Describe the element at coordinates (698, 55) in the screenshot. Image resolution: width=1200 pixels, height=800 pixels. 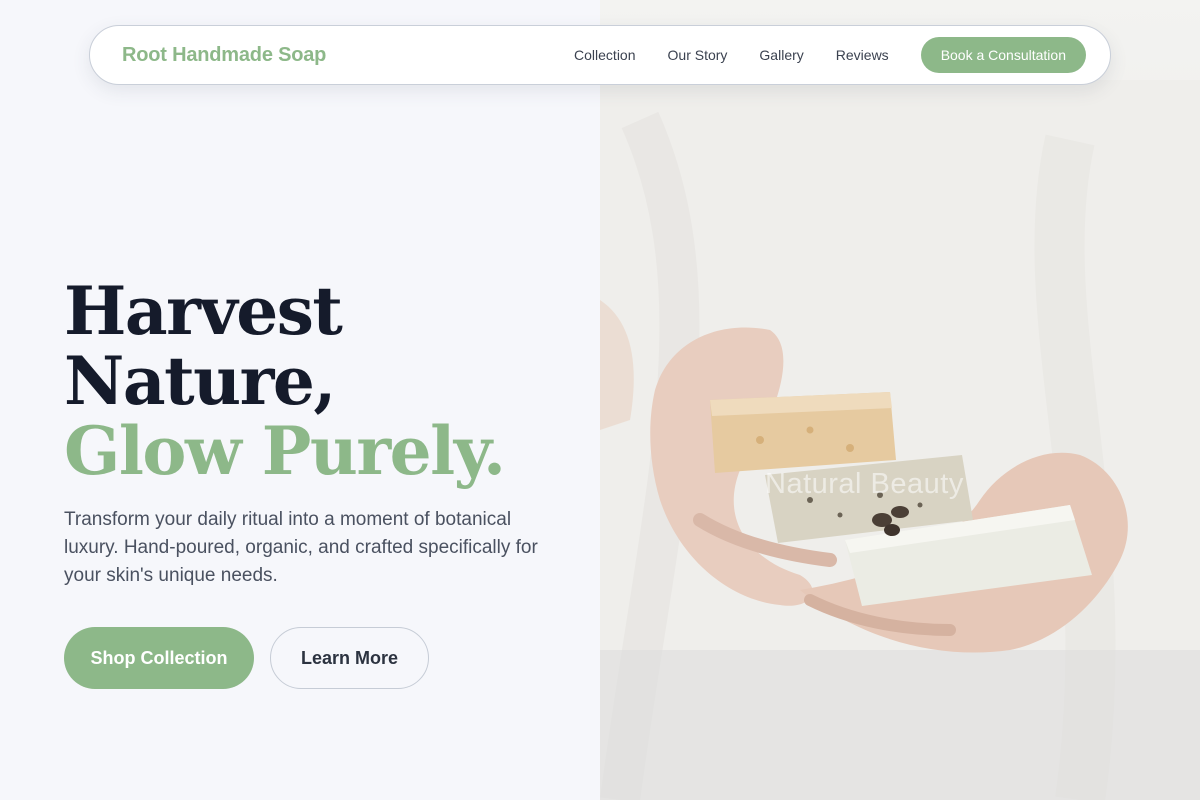
I see `nav-link-our-story: Our Story` at that location.